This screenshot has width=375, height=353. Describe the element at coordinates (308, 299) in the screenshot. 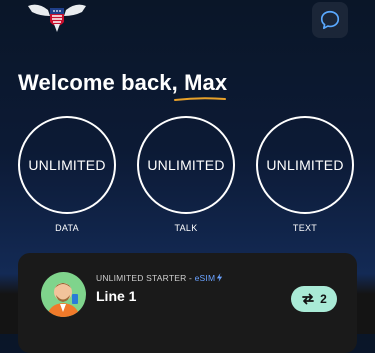

I see `swap-arrows-icon` at that location.